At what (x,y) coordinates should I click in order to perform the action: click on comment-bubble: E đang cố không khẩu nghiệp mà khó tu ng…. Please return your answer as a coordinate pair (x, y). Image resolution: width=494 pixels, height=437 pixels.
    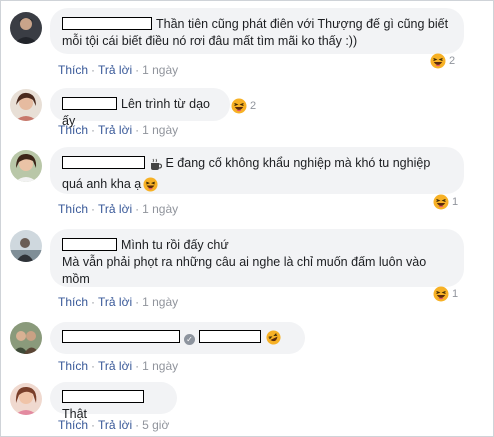
    Looking at the image, I should click on (257, 170).